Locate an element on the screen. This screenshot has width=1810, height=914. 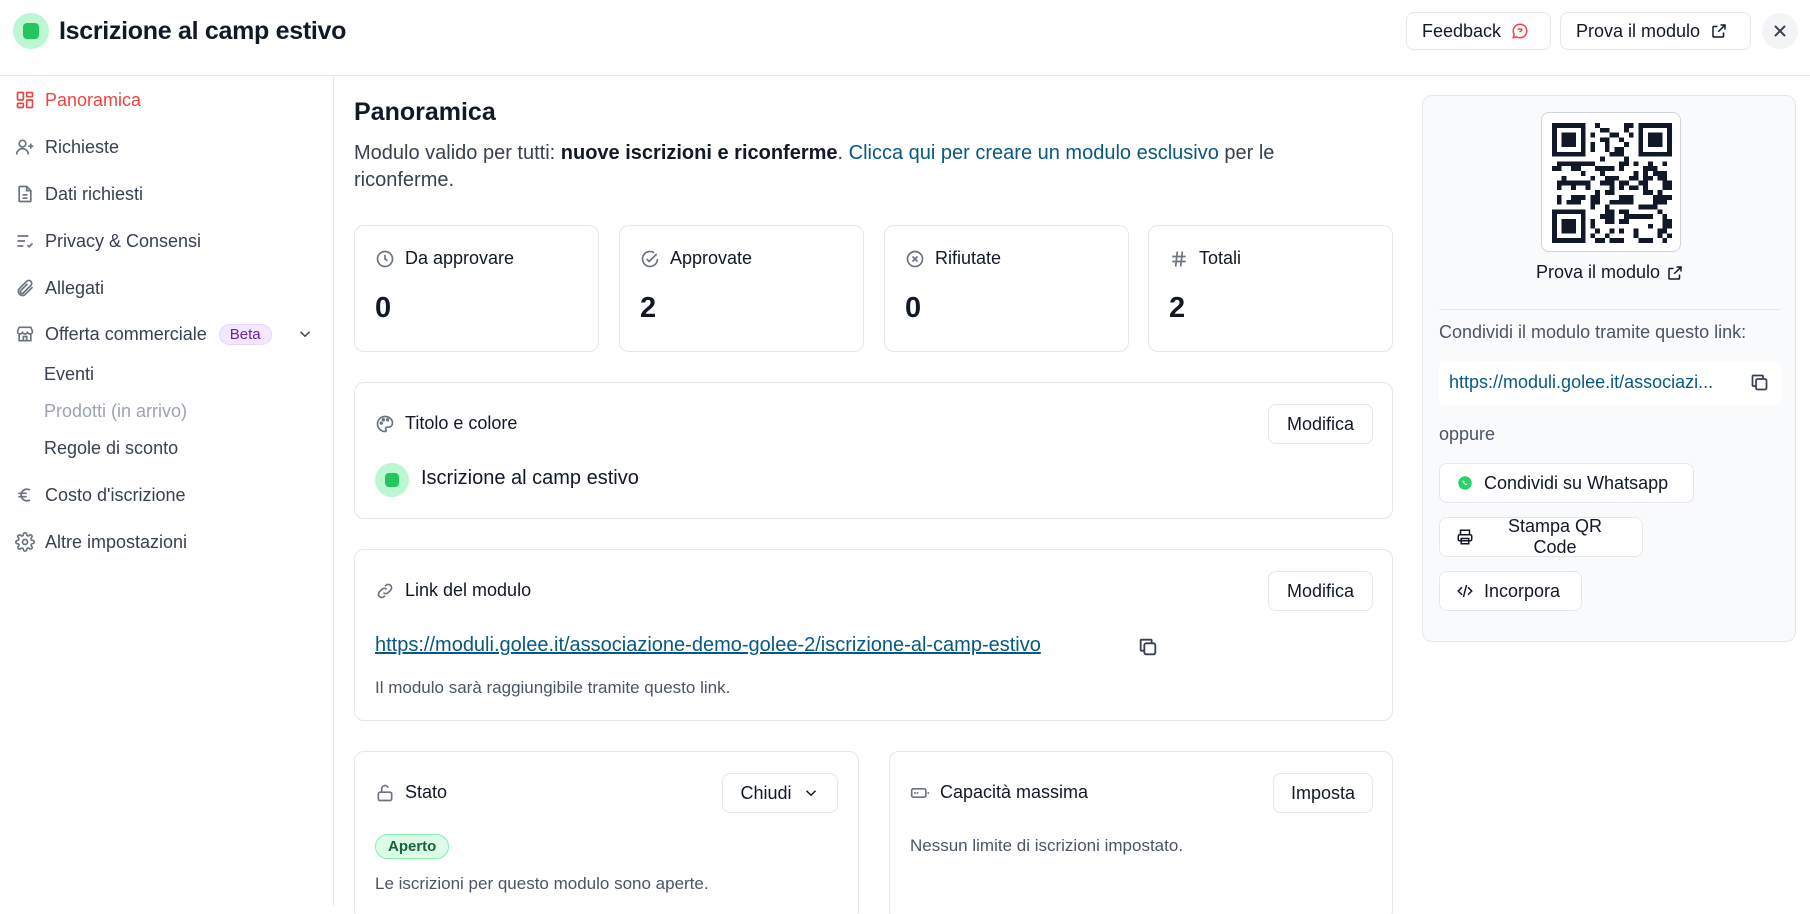
sidebar-item-overview: Panoramica is located at coordinates (78, 100).